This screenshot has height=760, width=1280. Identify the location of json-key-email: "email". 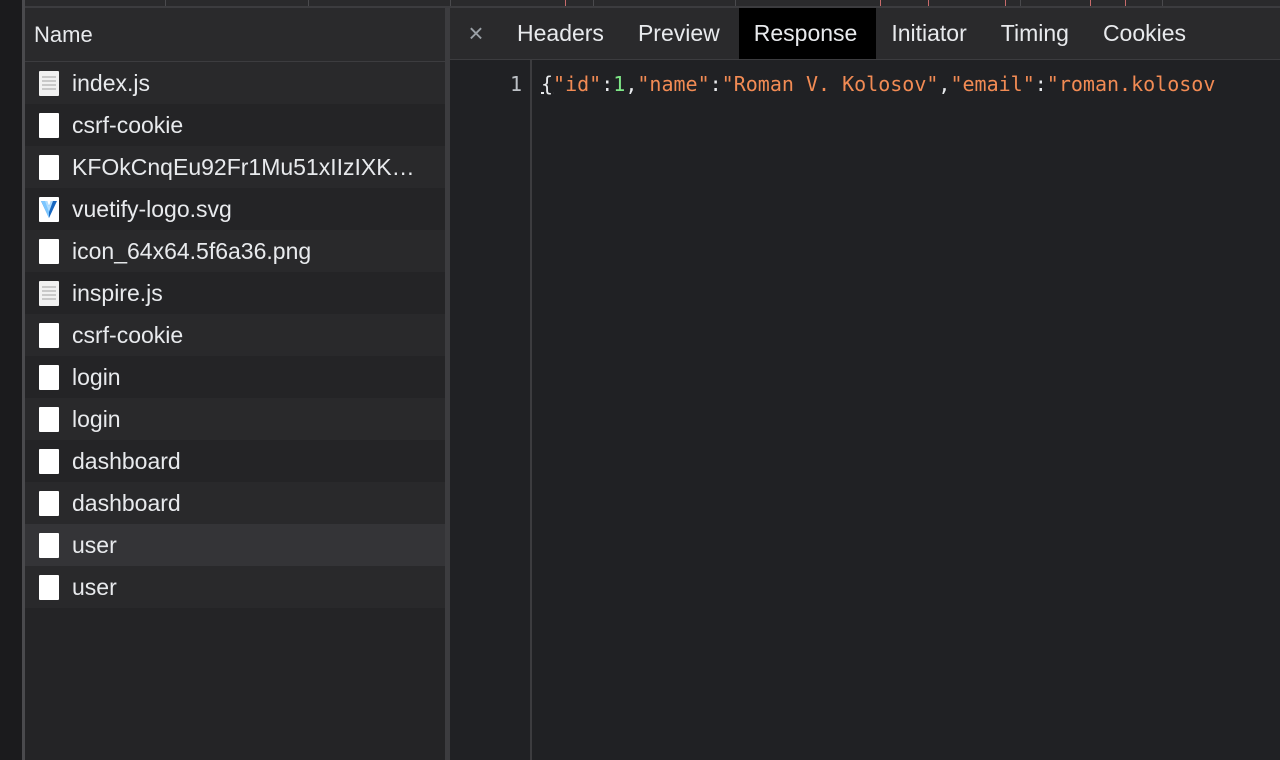
(992, 84).